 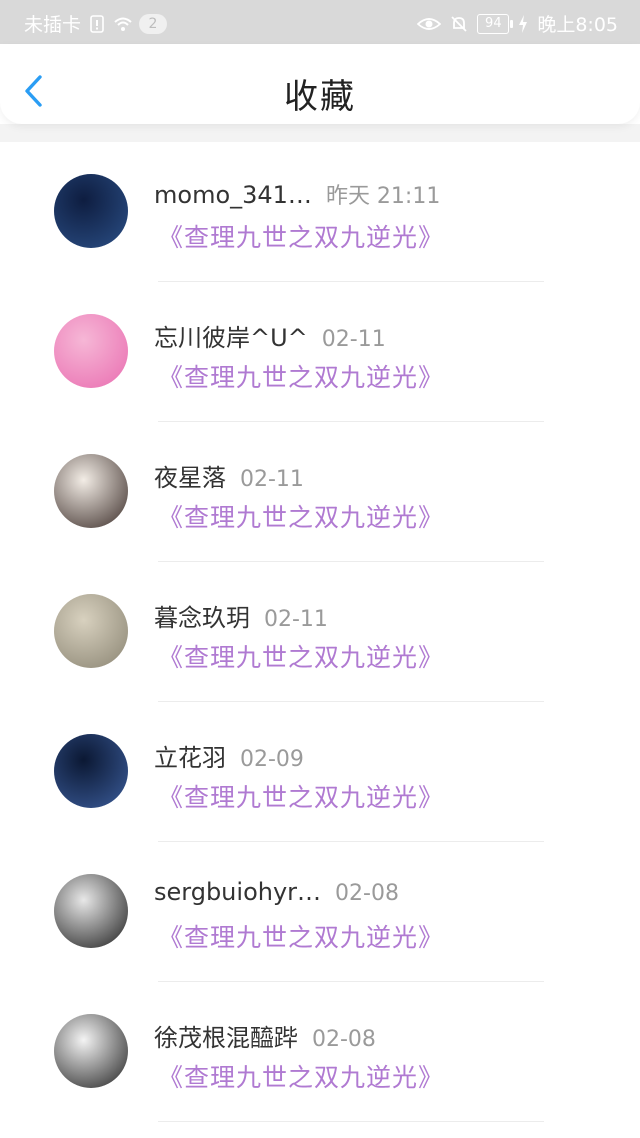 I want to click on favorite-item: 徐茂根混醯跸 02-08 《查理九世之双九逆光》, so click(x=320, y=1052).